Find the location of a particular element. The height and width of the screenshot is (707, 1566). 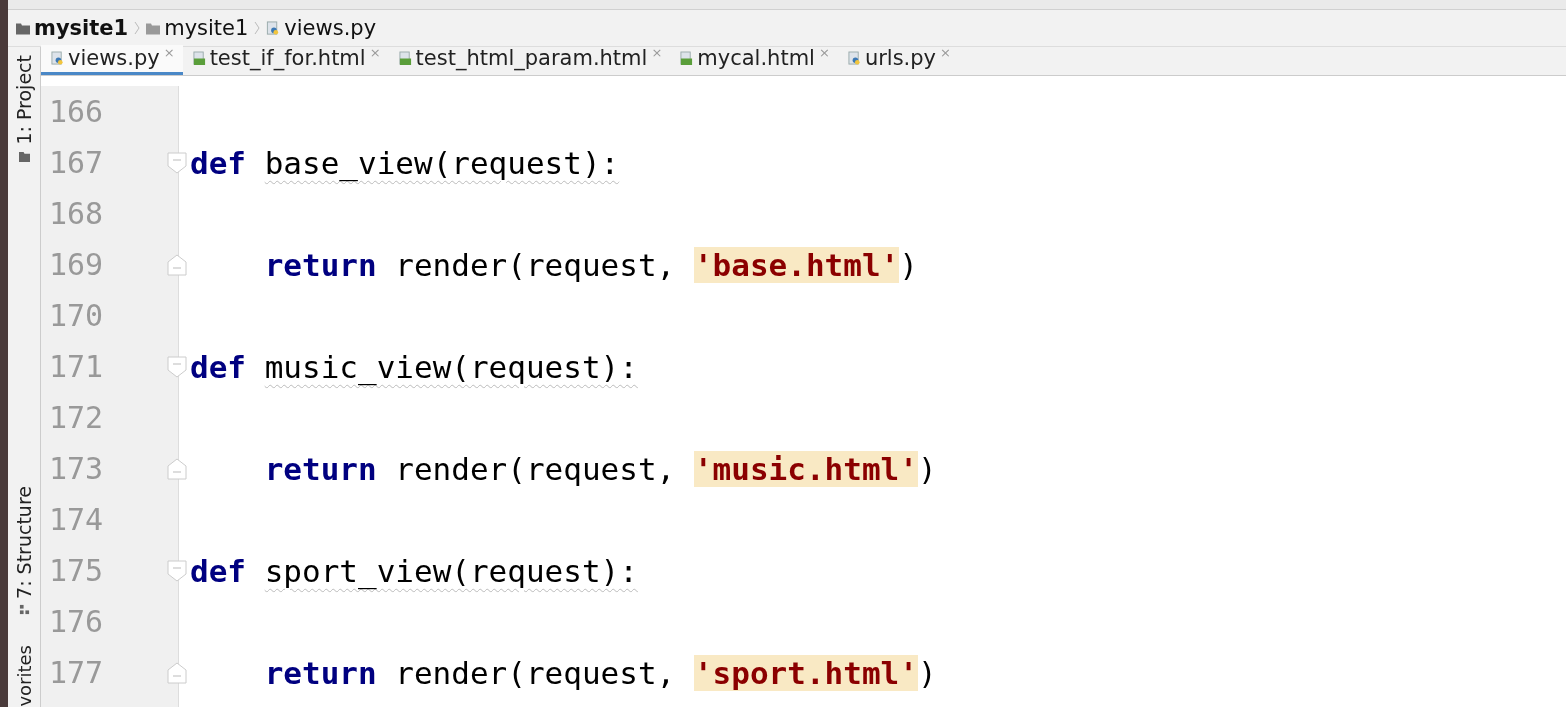

line-number: 167 is located at coordinates (76, 162).